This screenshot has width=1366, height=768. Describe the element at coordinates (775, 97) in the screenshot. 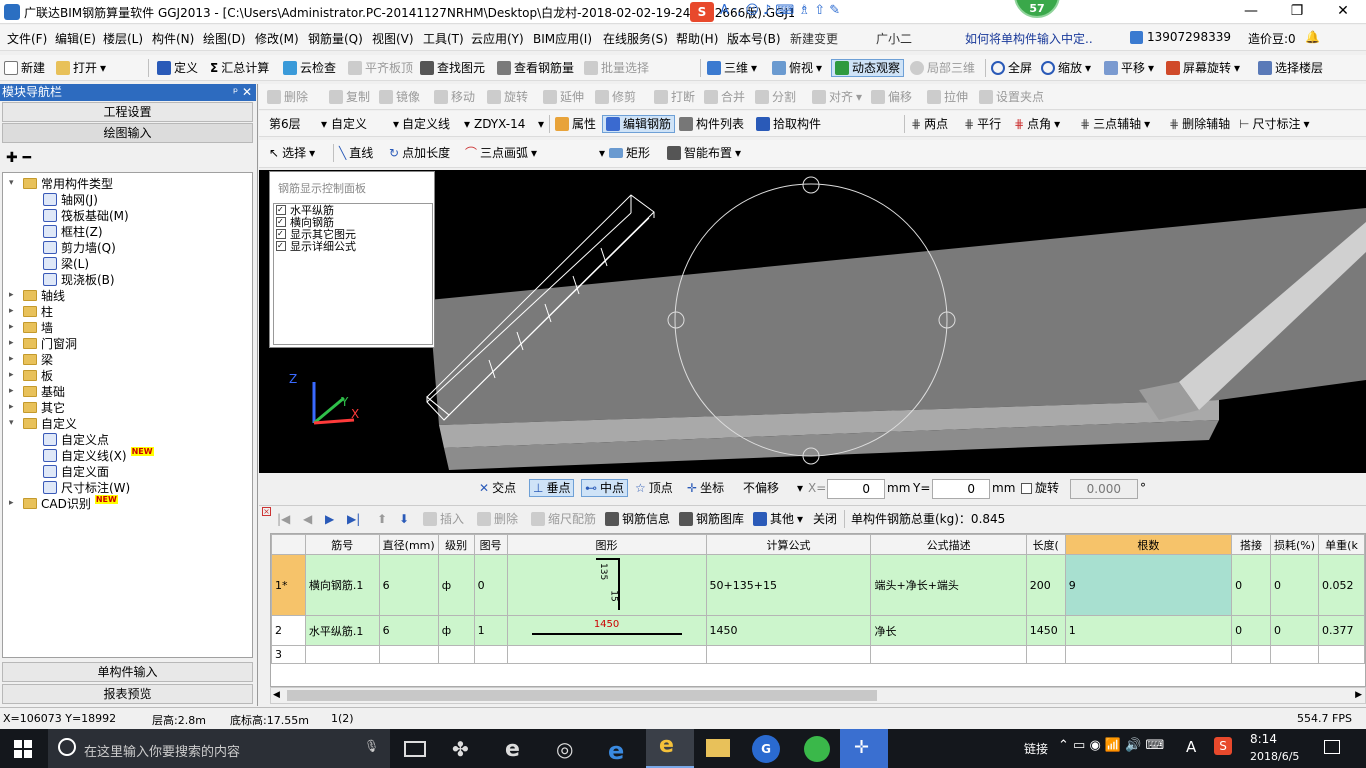

I see `split-button: 分割` at that location.